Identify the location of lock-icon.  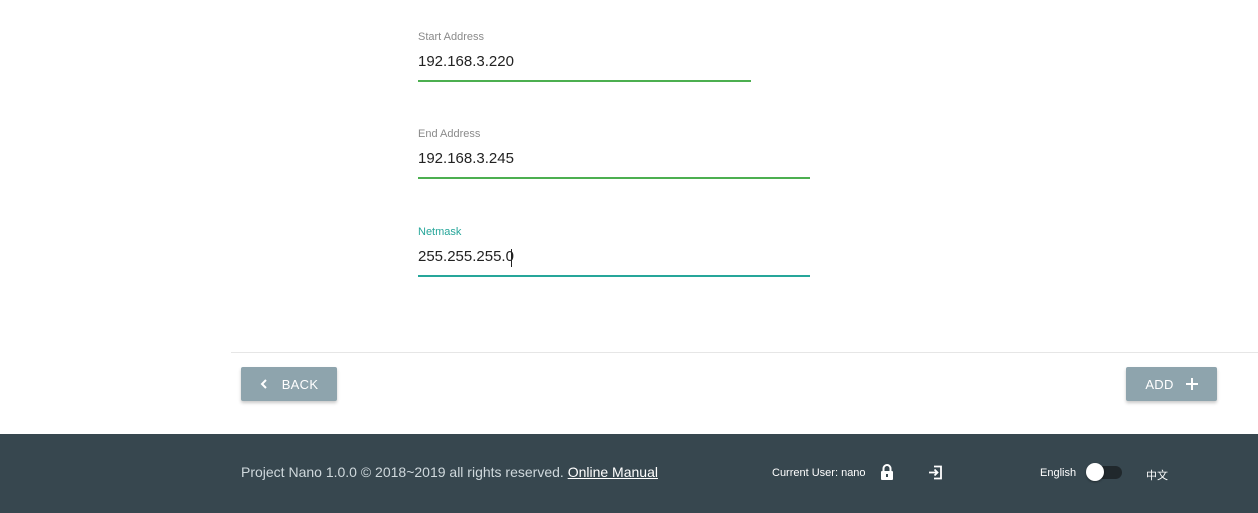
(887, 472).